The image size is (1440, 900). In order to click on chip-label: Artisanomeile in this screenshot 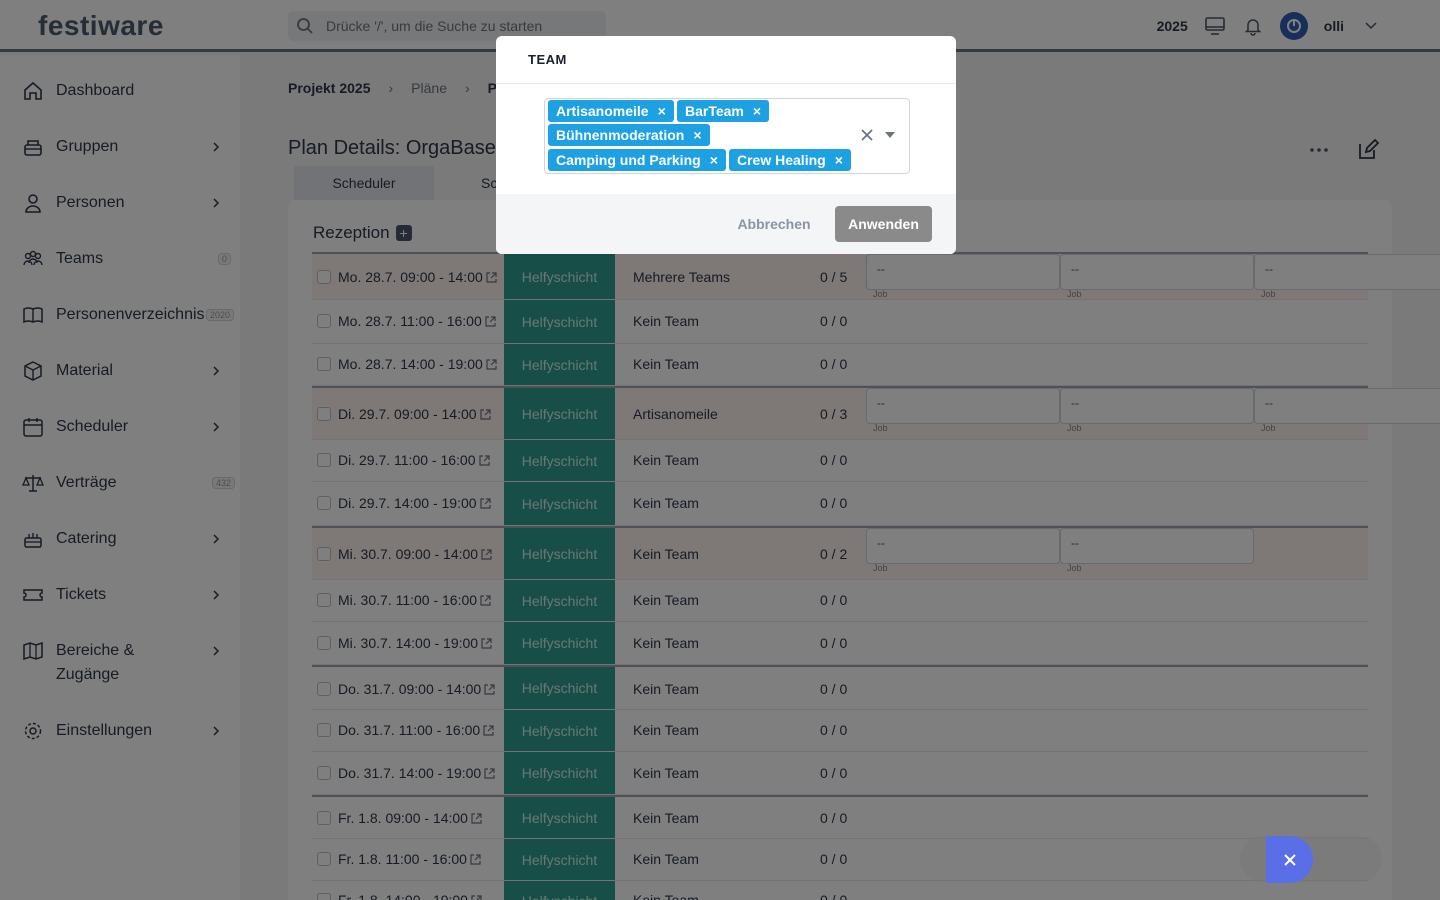, I will do `click(602, 111)`.